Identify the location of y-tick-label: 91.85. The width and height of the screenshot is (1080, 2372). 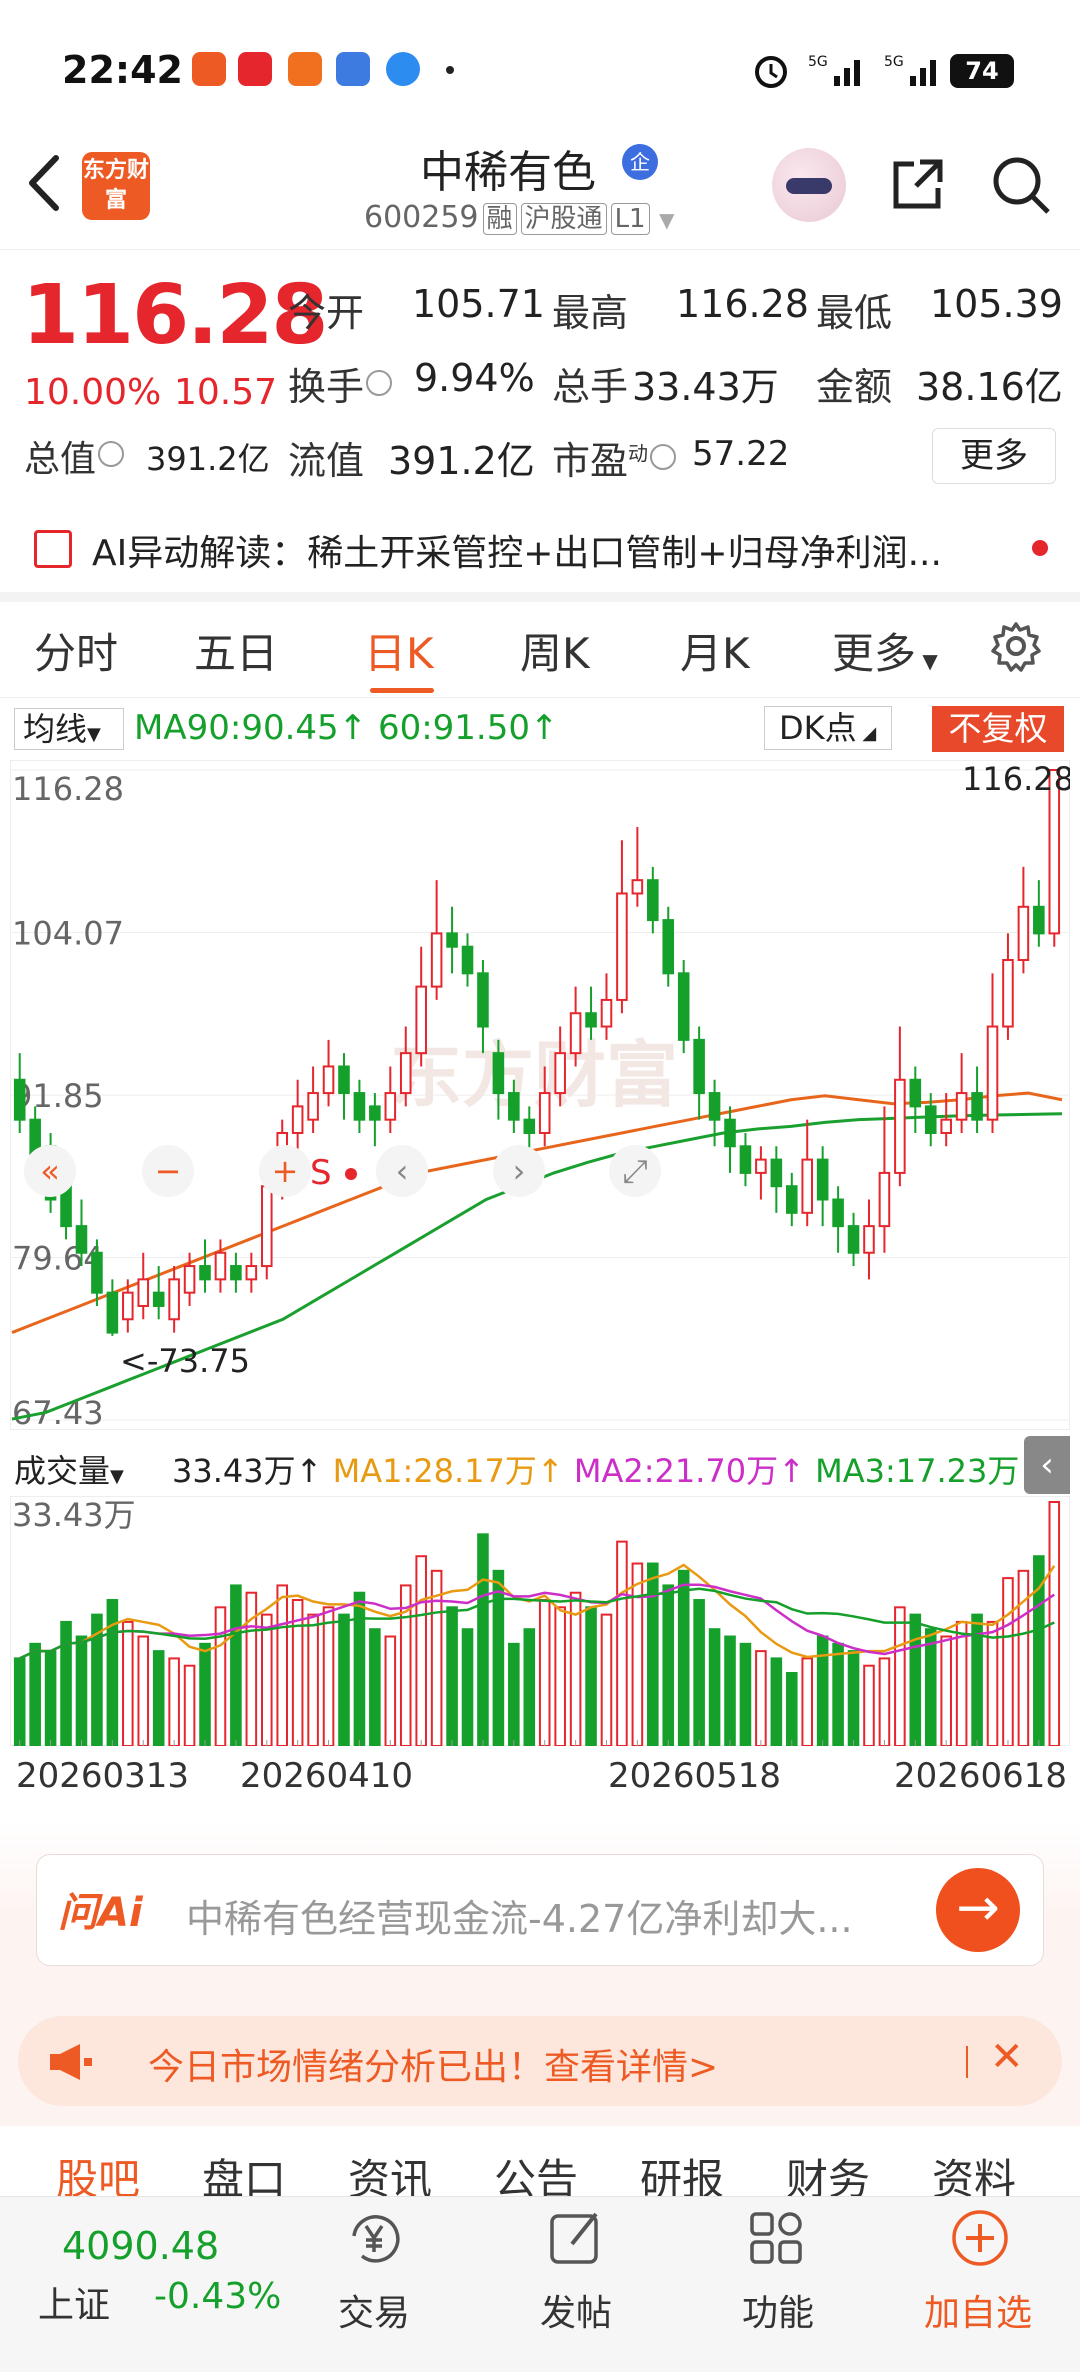
(58, 1096).